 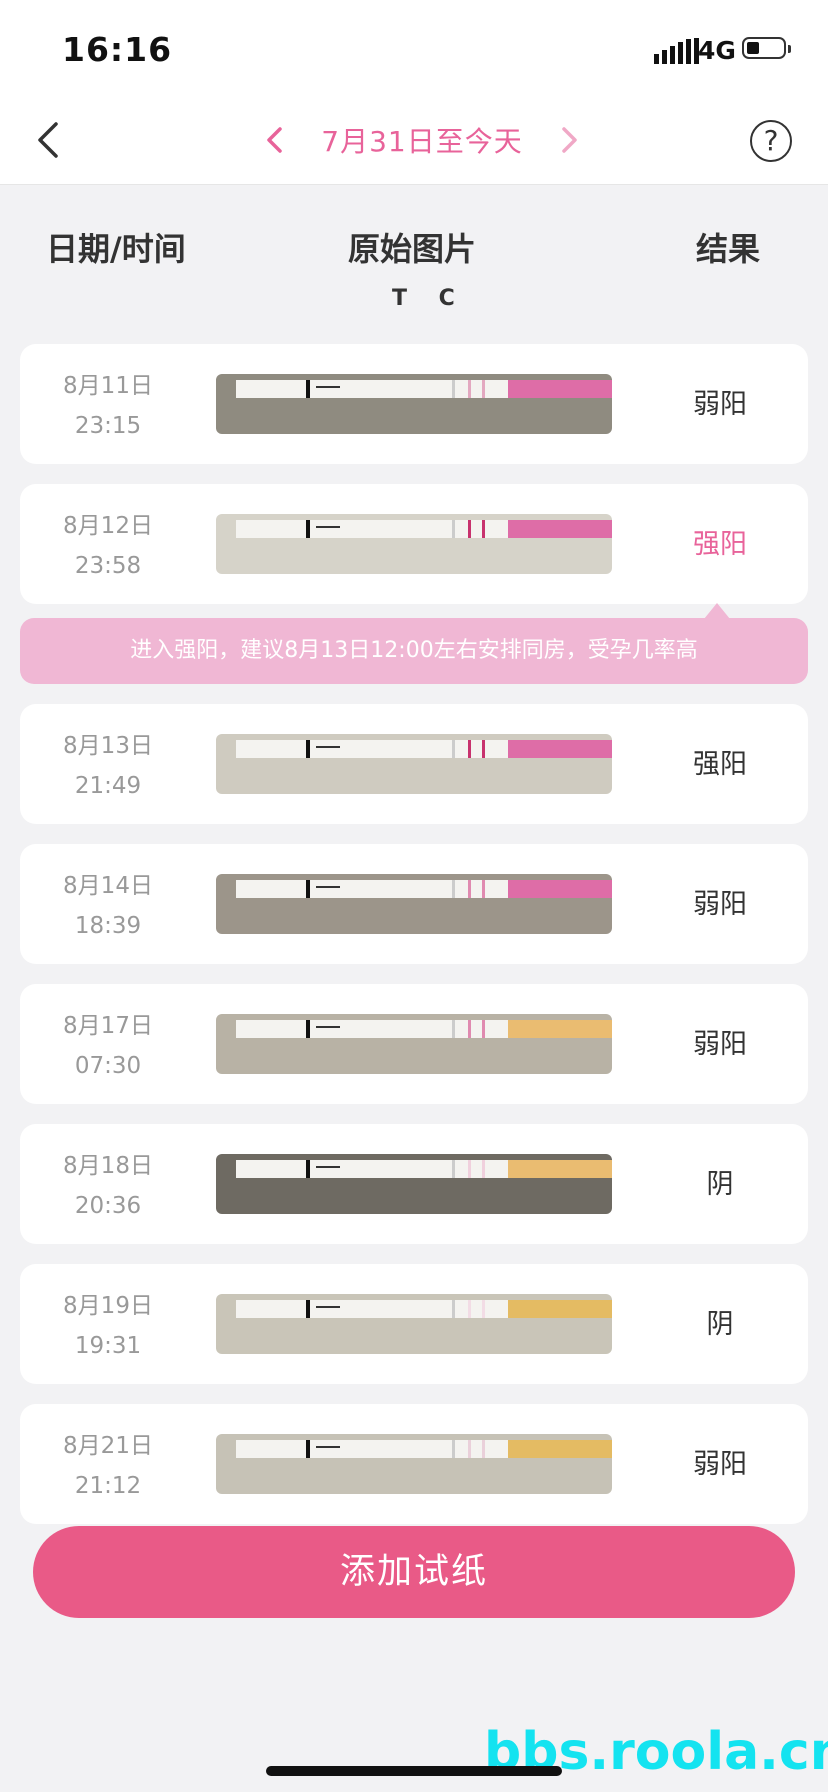 What do you see at coordinates (108, 786) in the screenshot?
I see `record-time: 21:49` at bounding box center [108, 786].